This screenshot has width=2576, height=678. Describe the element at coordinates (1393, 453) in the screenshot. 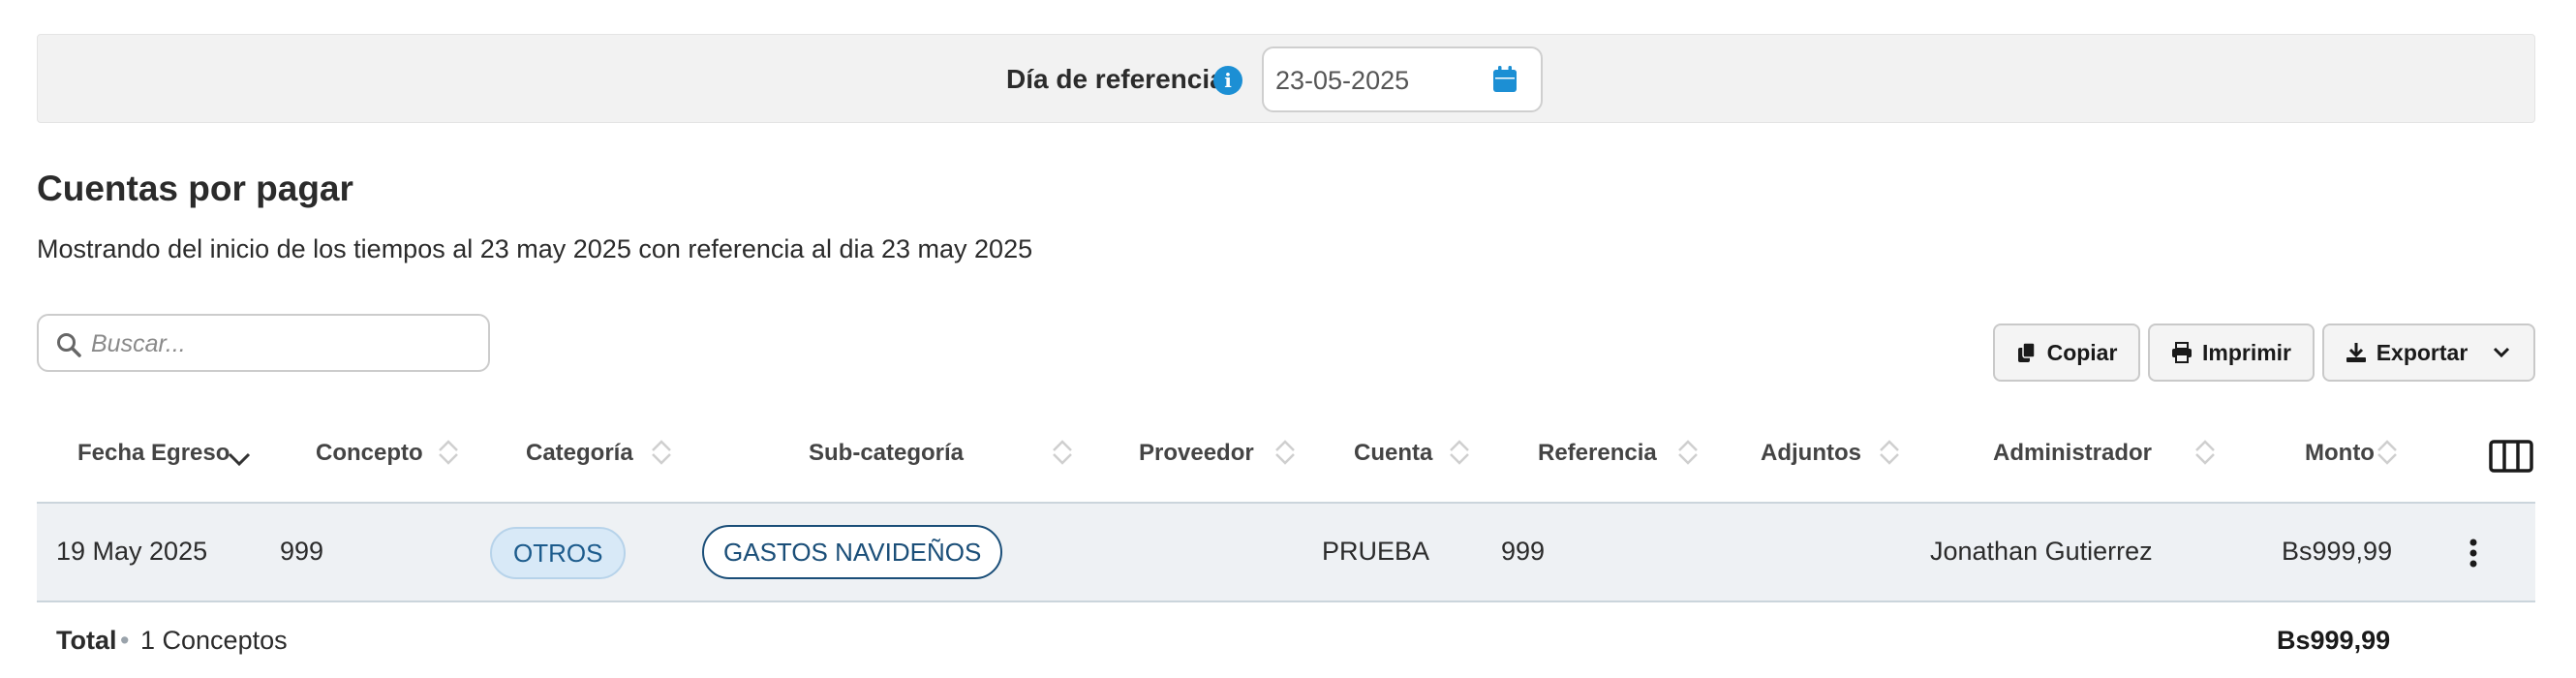

I see `column-header-cuenta: Cuenta` at that location.